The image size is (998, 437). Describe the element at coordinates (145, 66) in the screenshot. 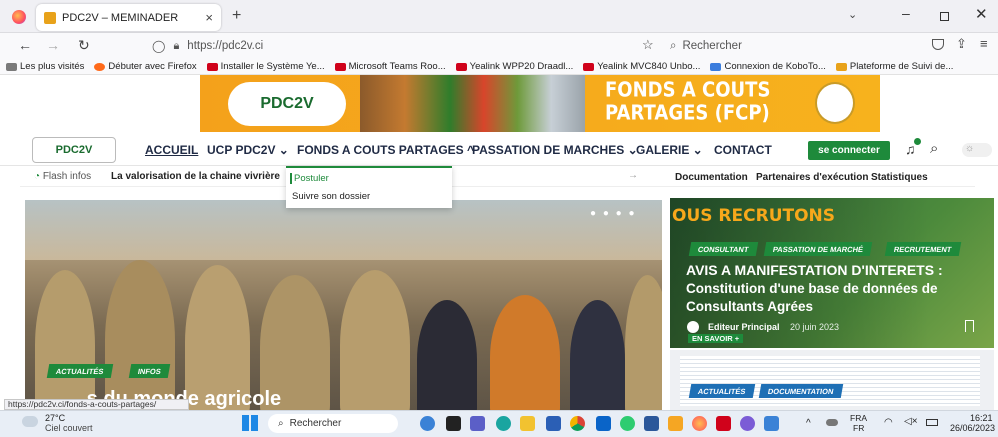

I see `bookmark-item: Débuter avec Firefox` at that location.